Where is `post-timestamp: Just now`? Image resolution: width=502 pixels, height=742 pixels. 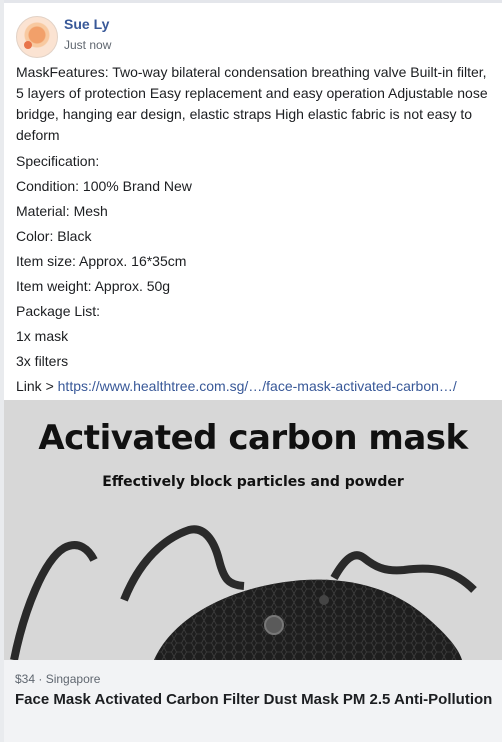
post-timestamp: Just now is located at coordinates (87, 45).